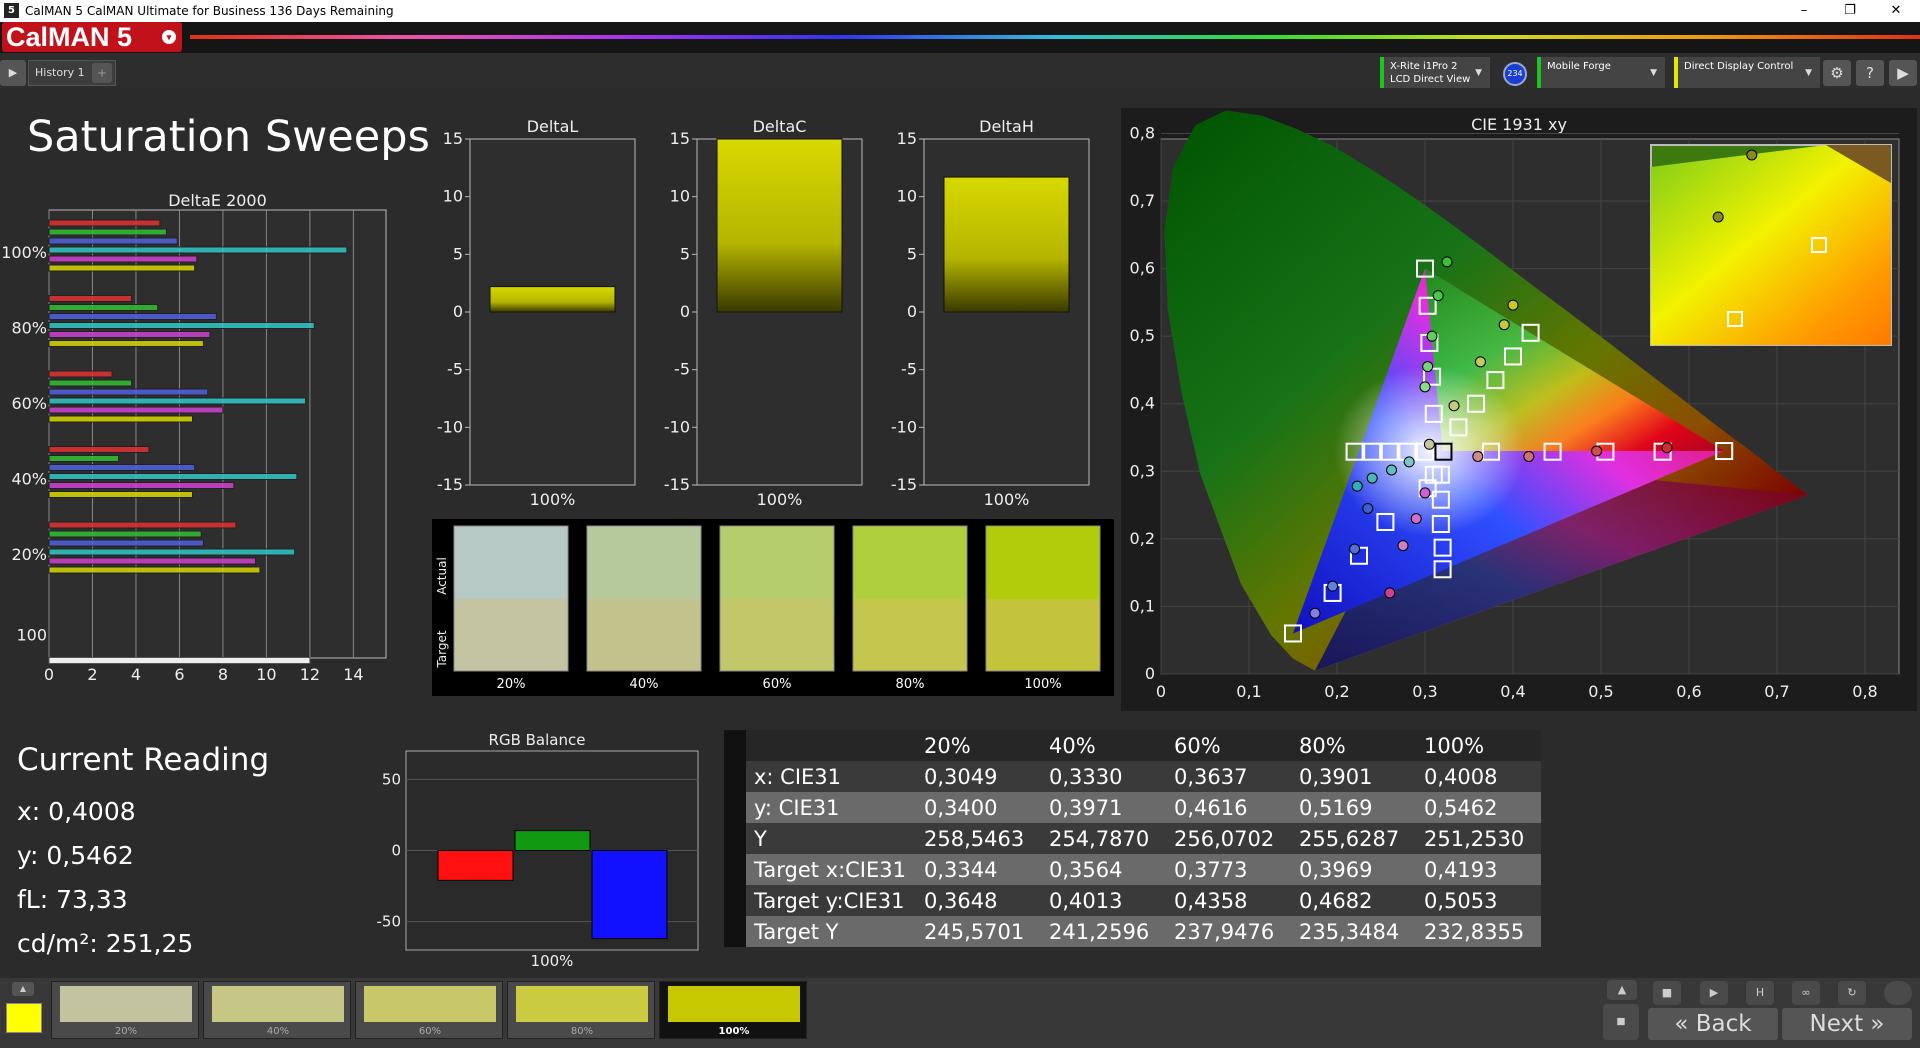  I want to click on table-cell: 0,5169, so click(1353, 807).